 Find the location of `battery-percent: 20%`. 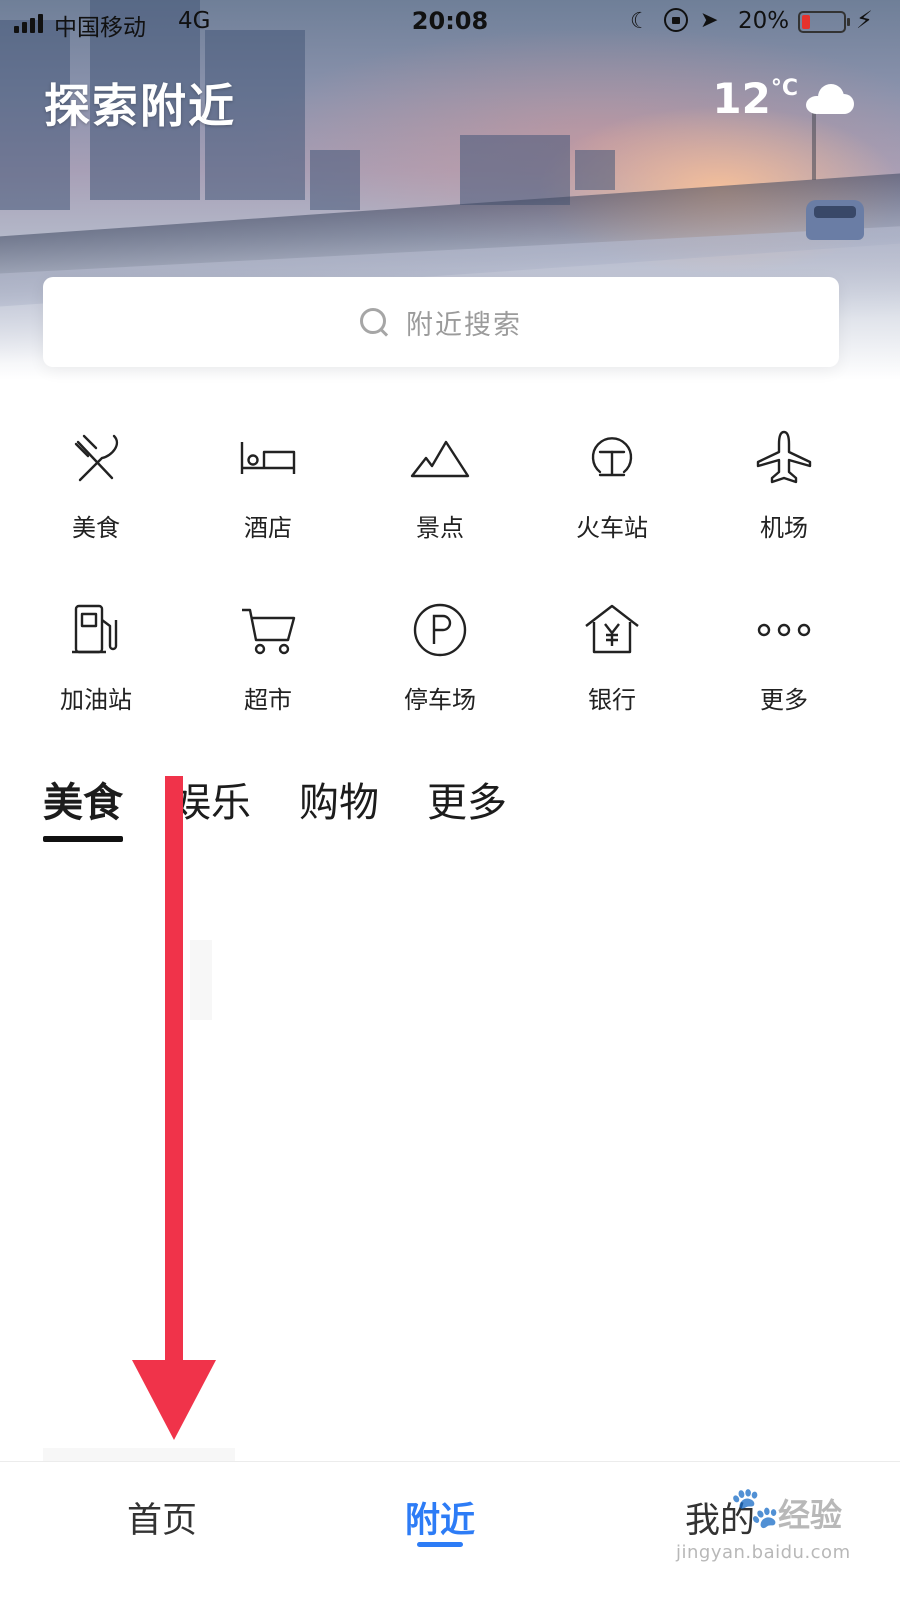

battery-percent: 20% is located at coordinates (764, 21).